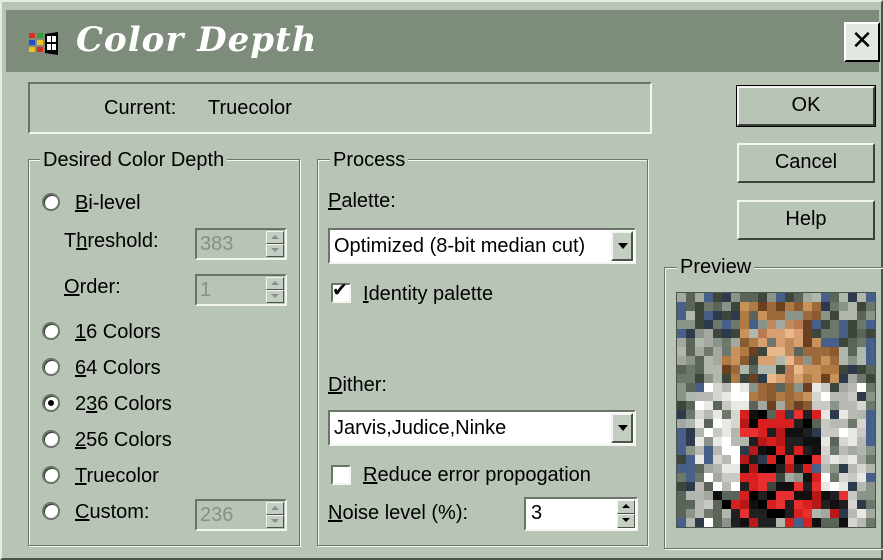 This screenshot has width=883, height=560. What do you see at coordinates (51, 511) in the screenshot?
I see `radio-custom` at bounding box center [51, 511].